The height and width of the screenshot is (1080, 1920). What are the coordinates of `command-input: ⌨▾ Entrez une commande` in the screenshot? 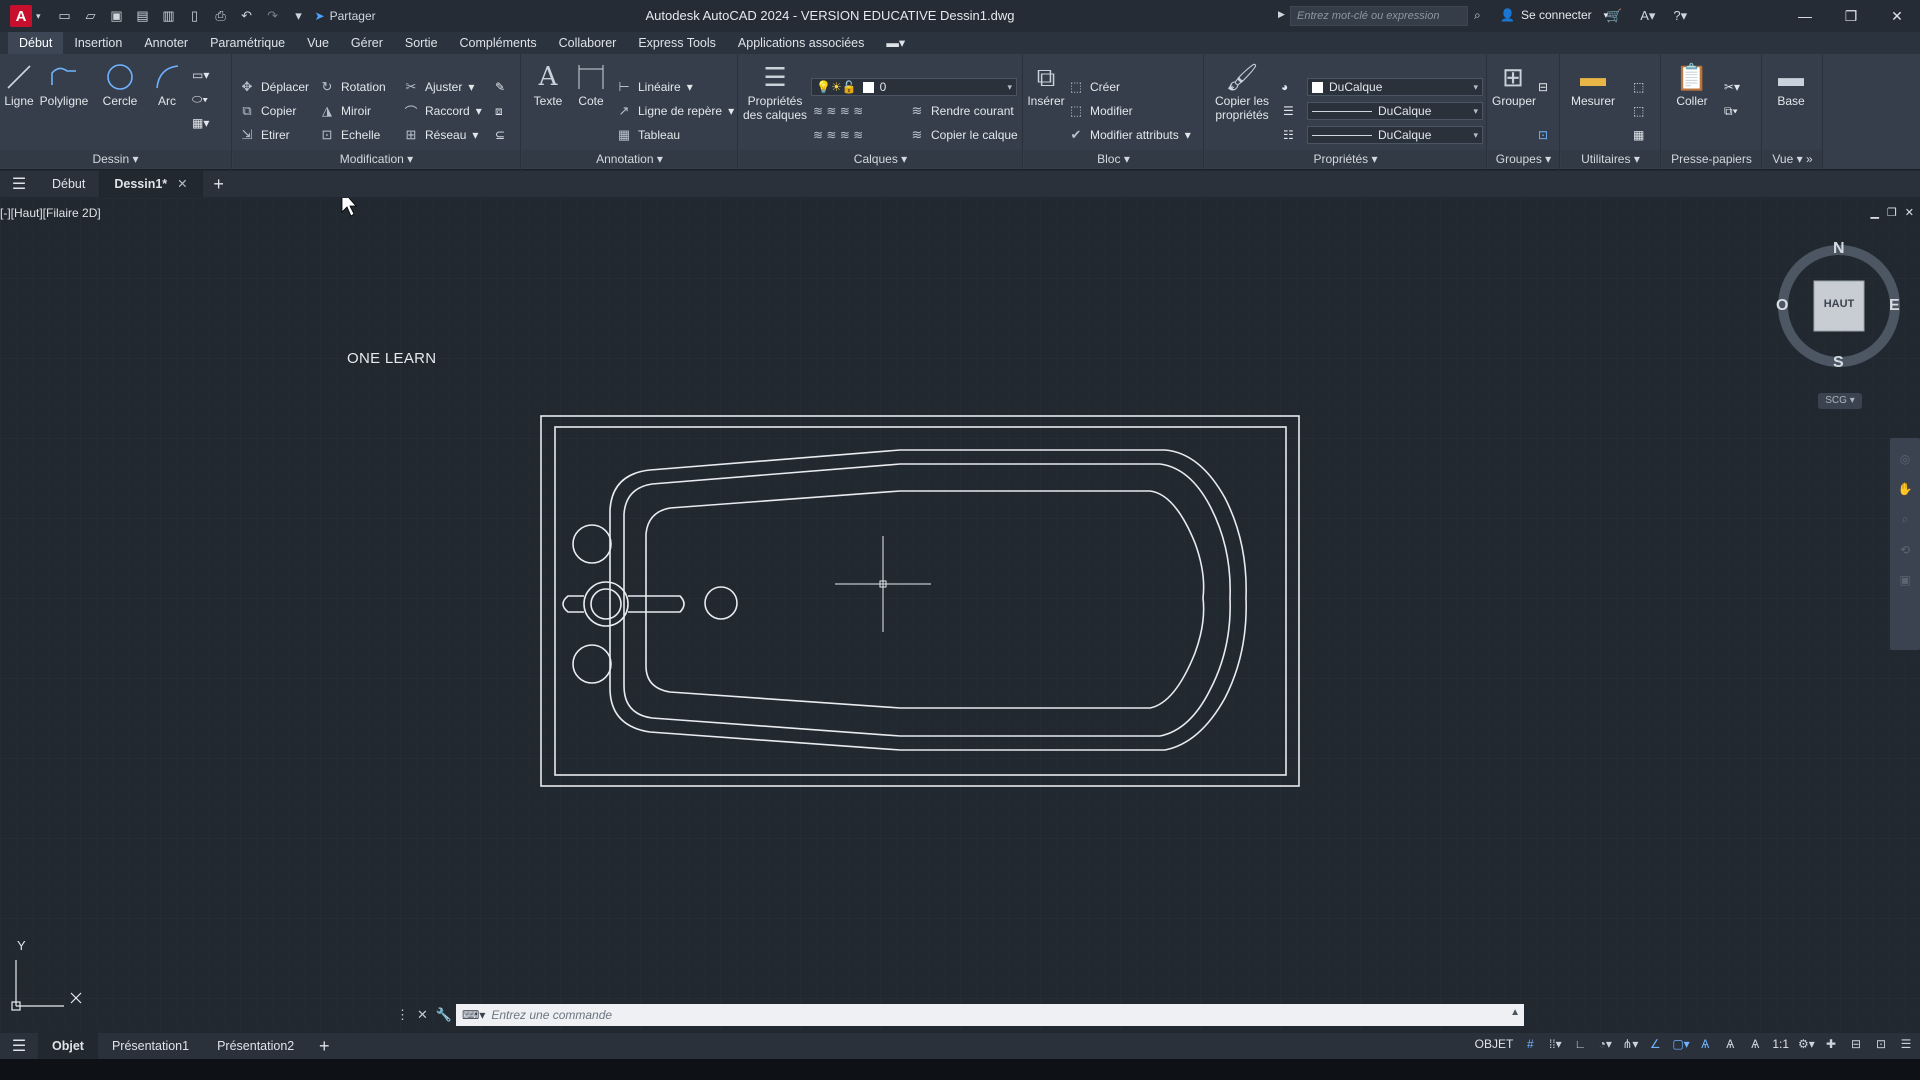 It's located at (990, 1015).